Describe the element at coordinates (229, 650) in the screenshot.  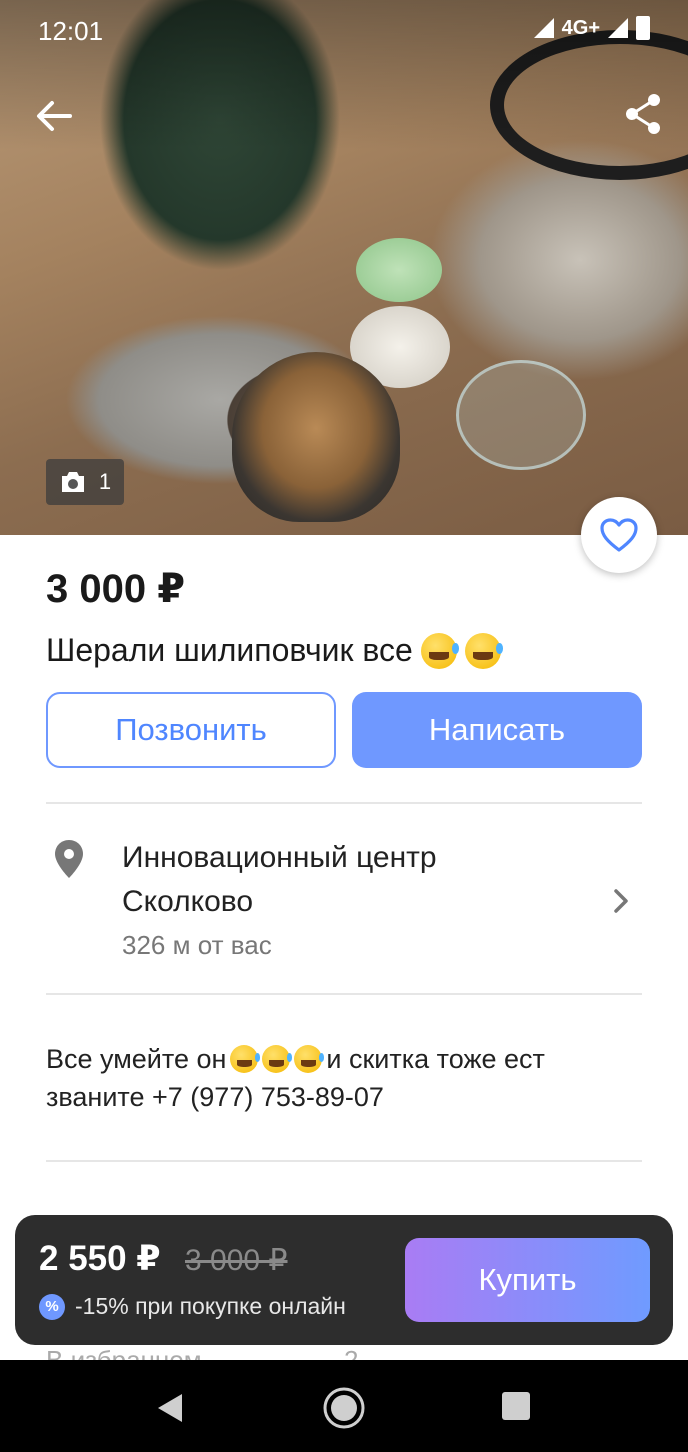
I see `listing-title-text: Шерали шилиповчик все` at that location.